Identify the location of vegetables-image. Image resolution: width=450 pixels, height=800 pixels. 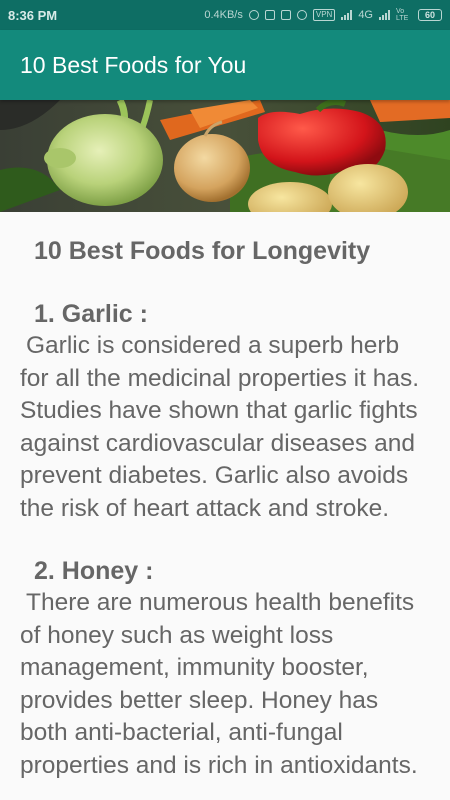
(225, 156).